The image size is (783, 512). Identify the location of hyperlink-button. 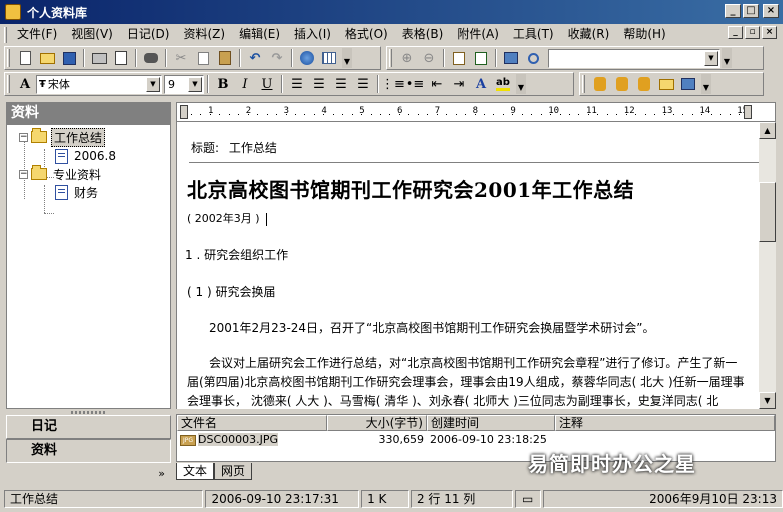
(307, 58).